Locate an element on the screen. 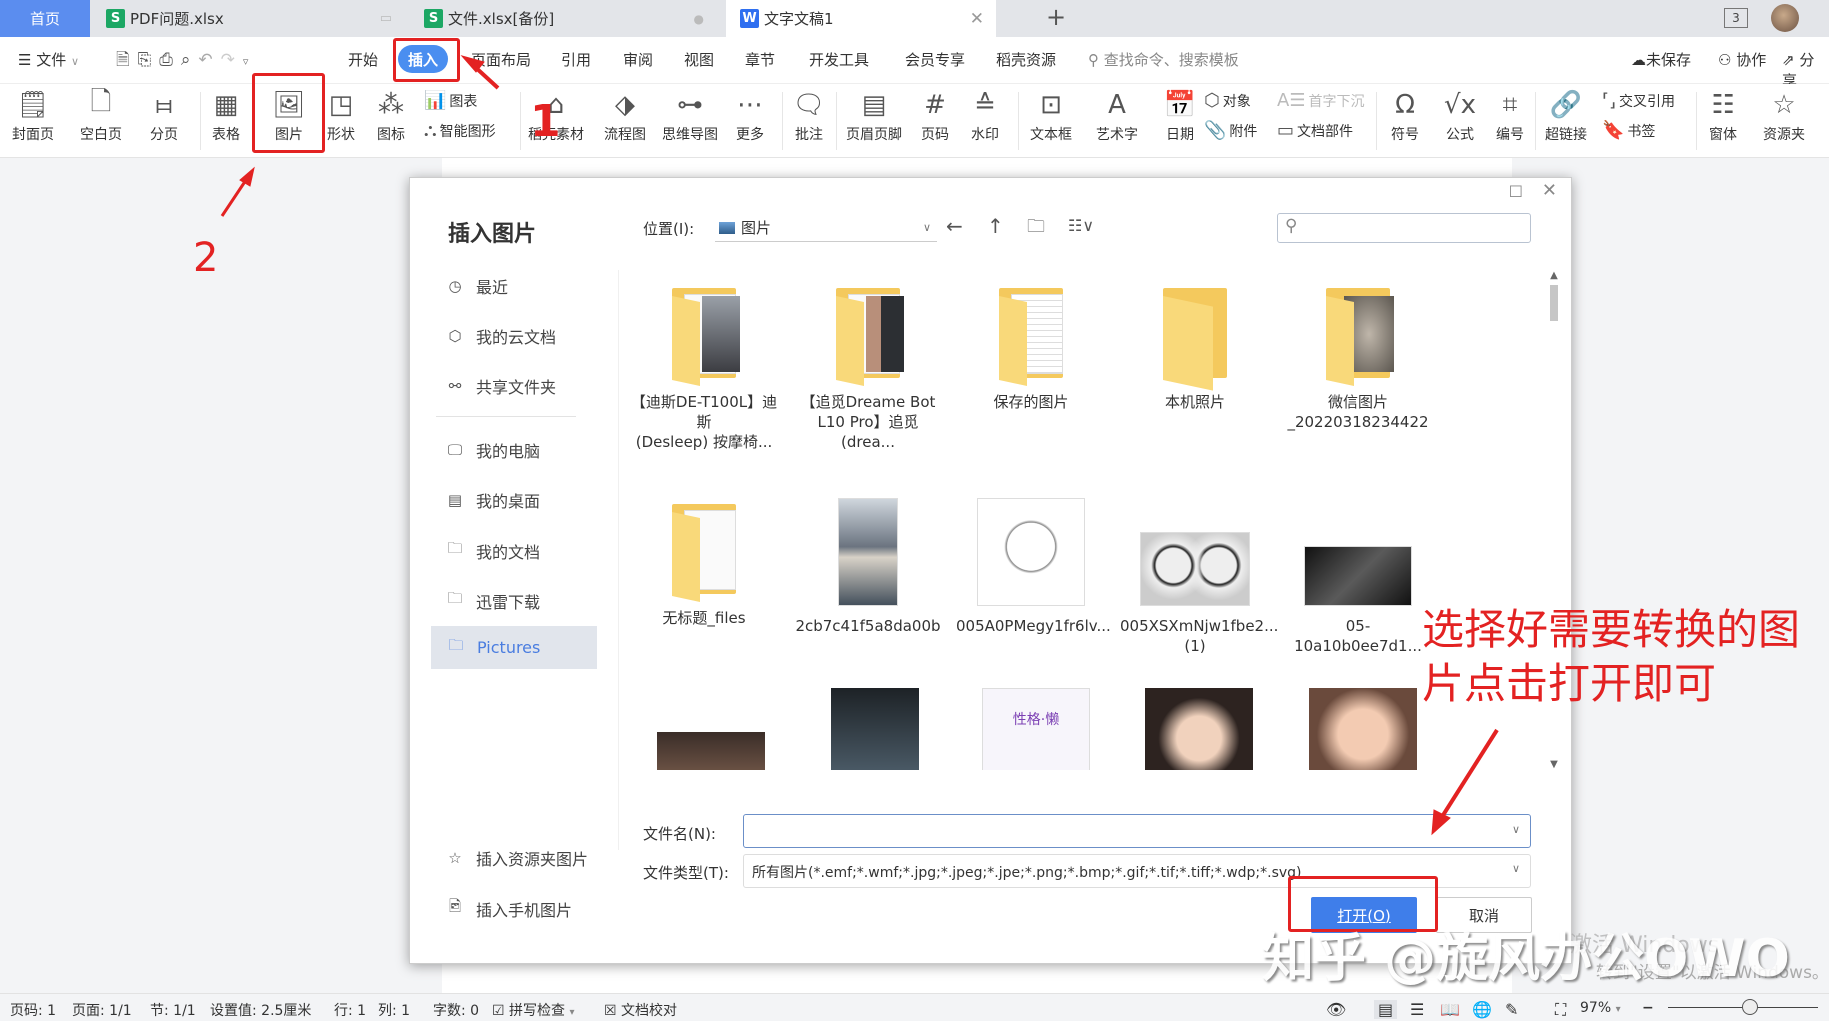  mindmap-button: ⊶ 思维导图 is located at coordinates (690, 116).